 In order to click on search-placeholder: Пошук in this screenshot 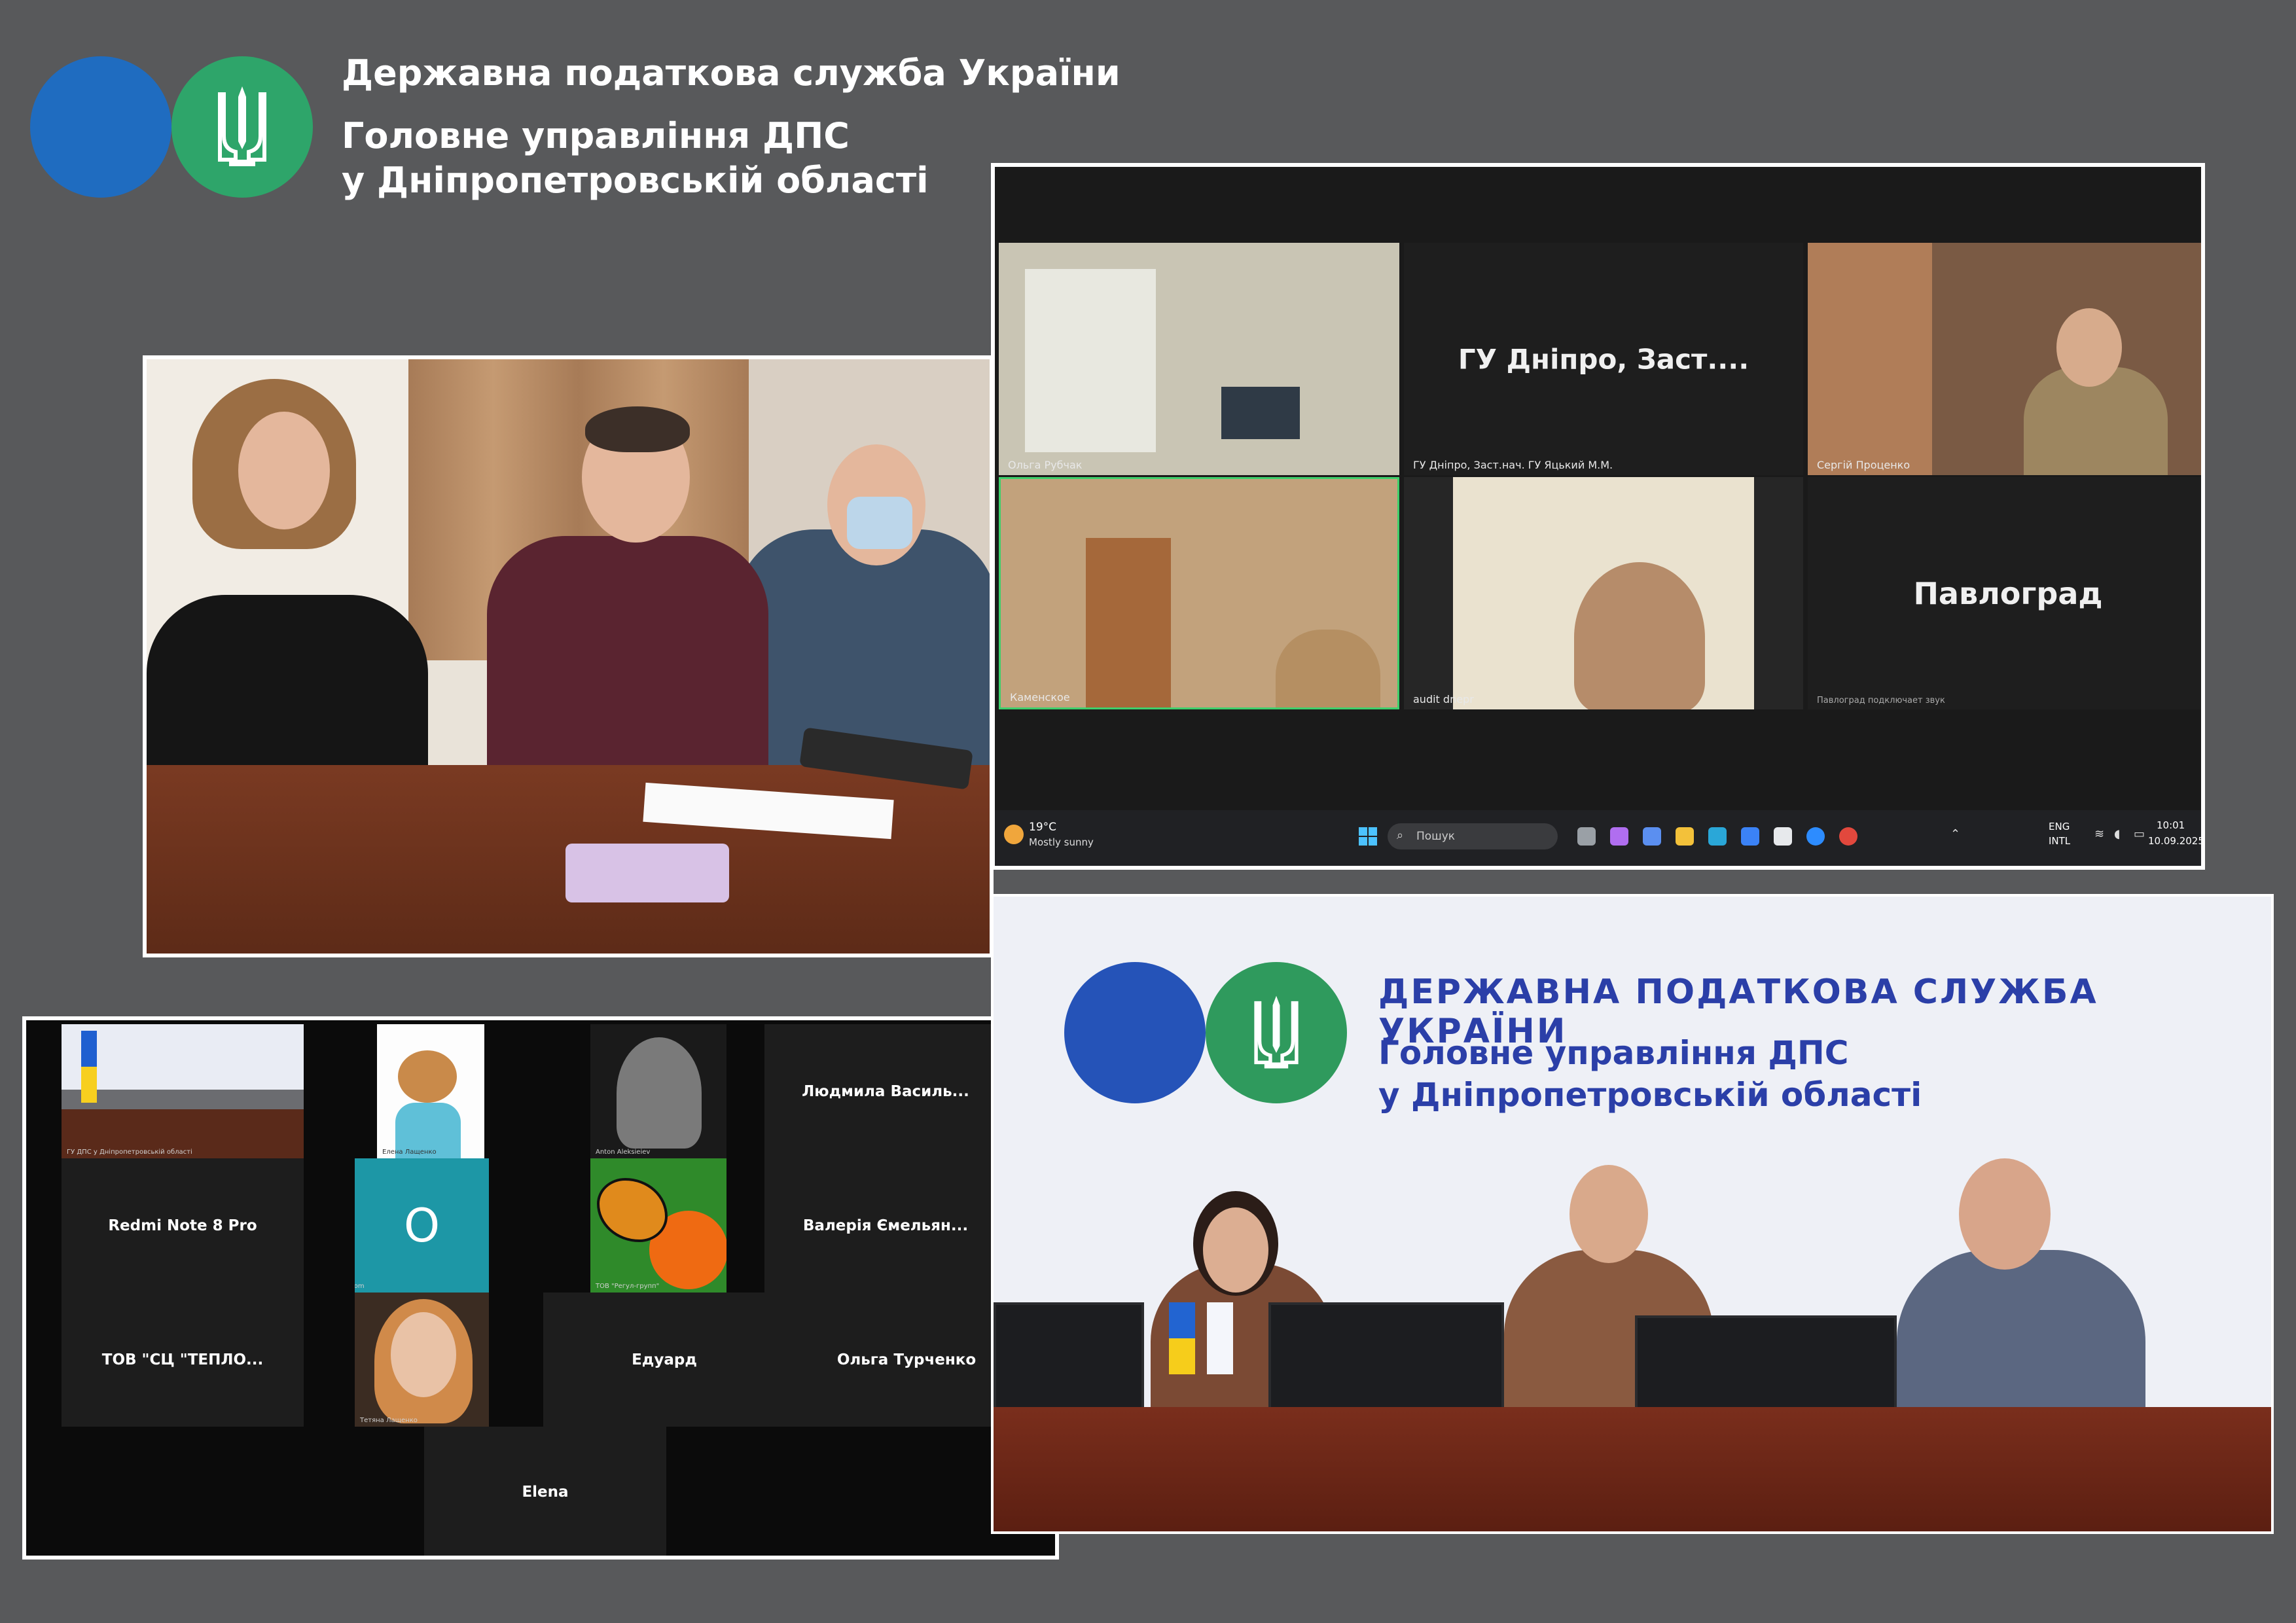, I will do `click(1436, 837)`.